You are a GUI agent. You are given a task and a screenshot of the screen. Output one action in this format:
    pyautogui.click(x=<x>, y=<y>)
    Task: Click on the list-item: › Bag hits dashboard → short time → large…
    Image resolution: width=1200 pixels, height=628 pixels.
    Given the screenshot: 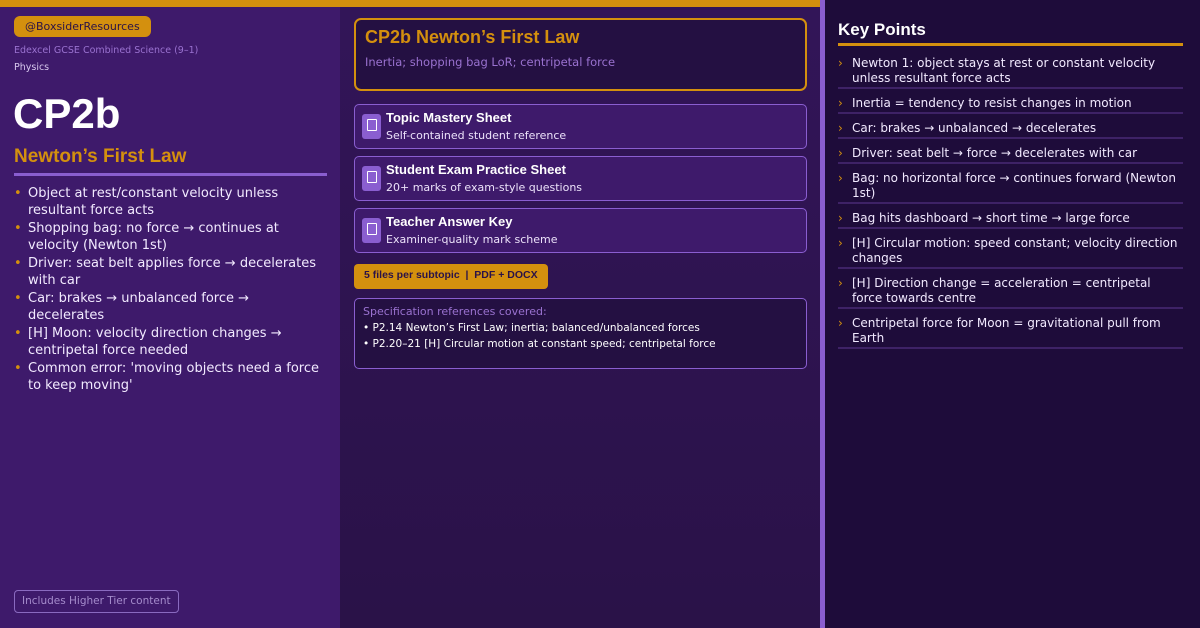 What is the action you would take?
    pyautogui.click(x=1010, y=220)
    